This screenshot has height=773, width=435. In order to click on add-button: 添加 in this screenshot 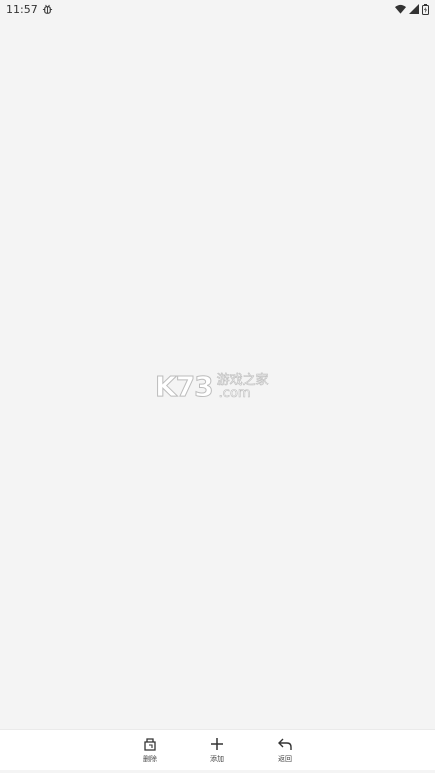, I will do `click(217, 750)`.